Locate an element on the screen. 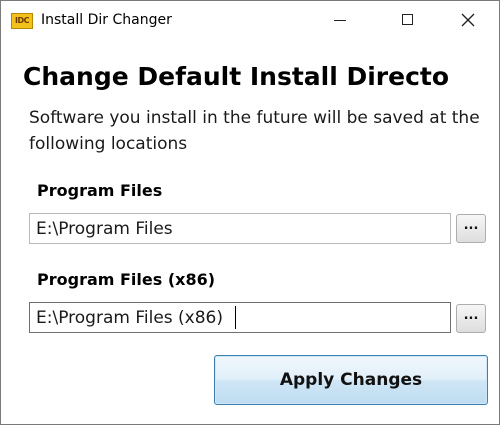 Image resolution: width=500 pixels, height=425 pixels. title-bar: IDC Install Dir Changer is located at coordinates (250, 20).